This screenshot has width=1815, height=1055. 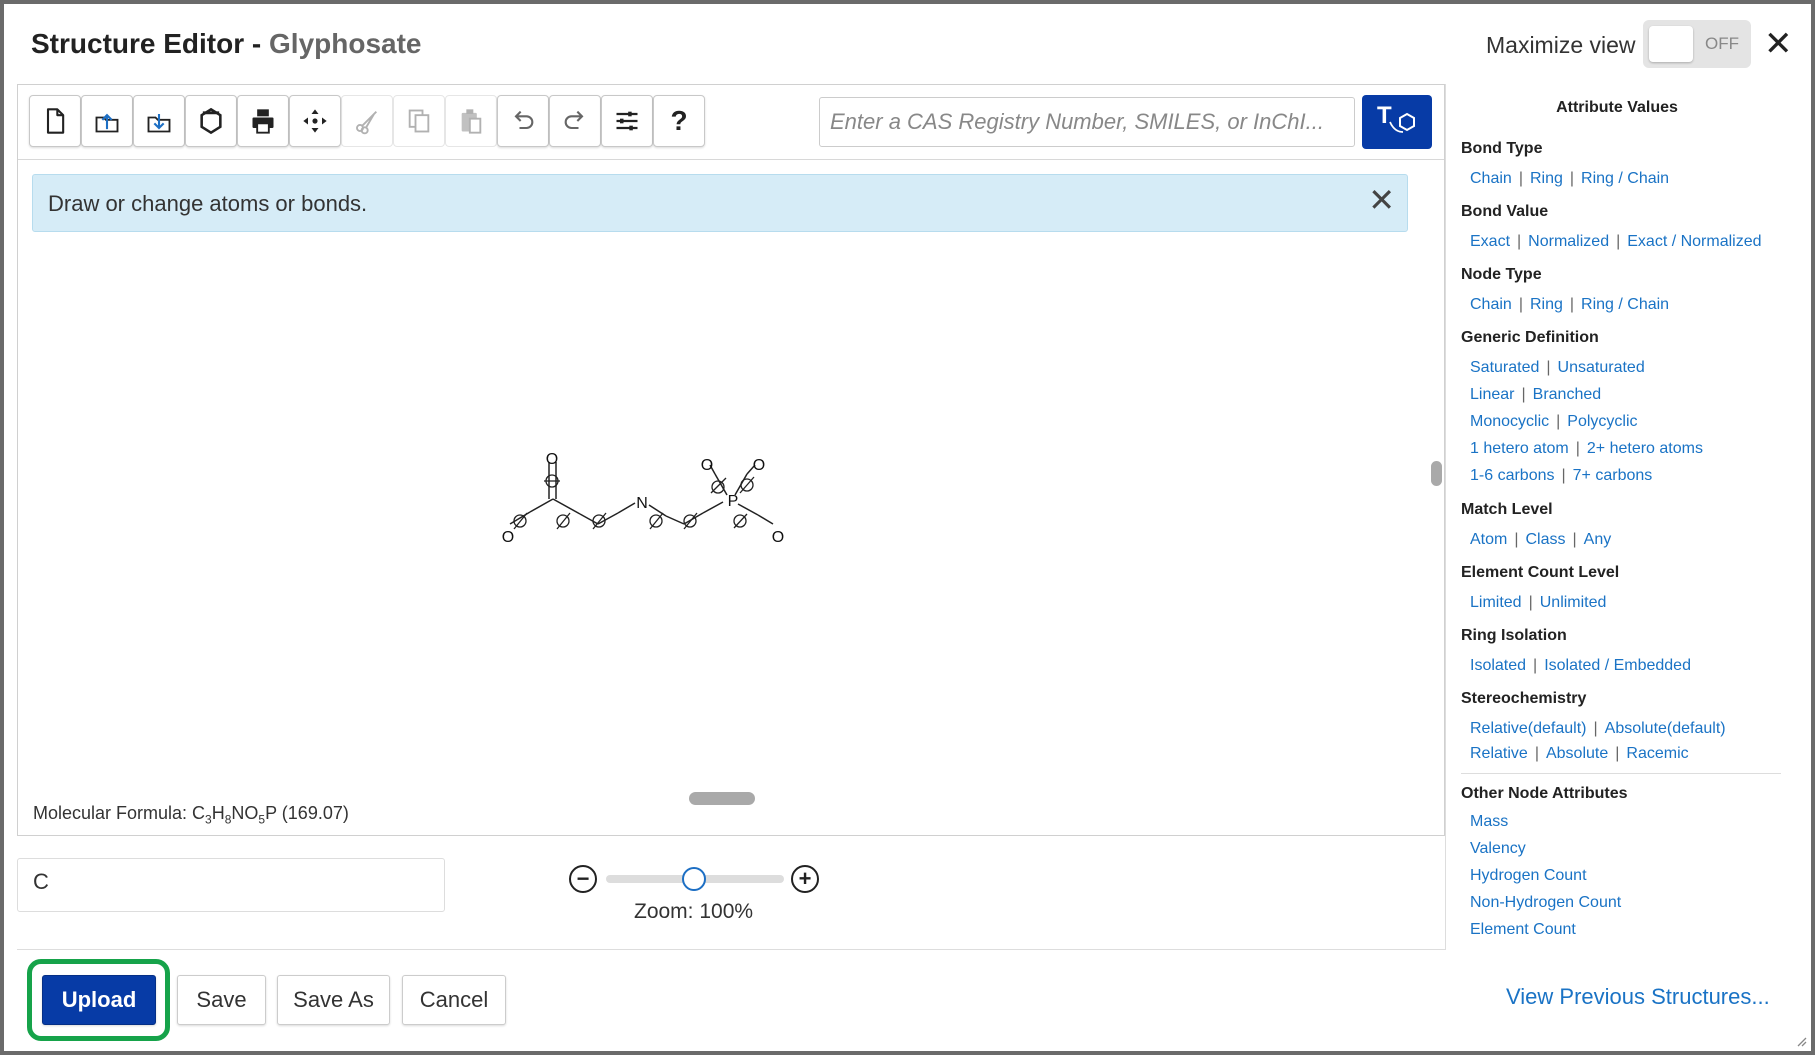 What do you see at coordinates (312, 813) in the screenshot?
I see `formula-mass: (169.07)` at bounding box center [312, 813].